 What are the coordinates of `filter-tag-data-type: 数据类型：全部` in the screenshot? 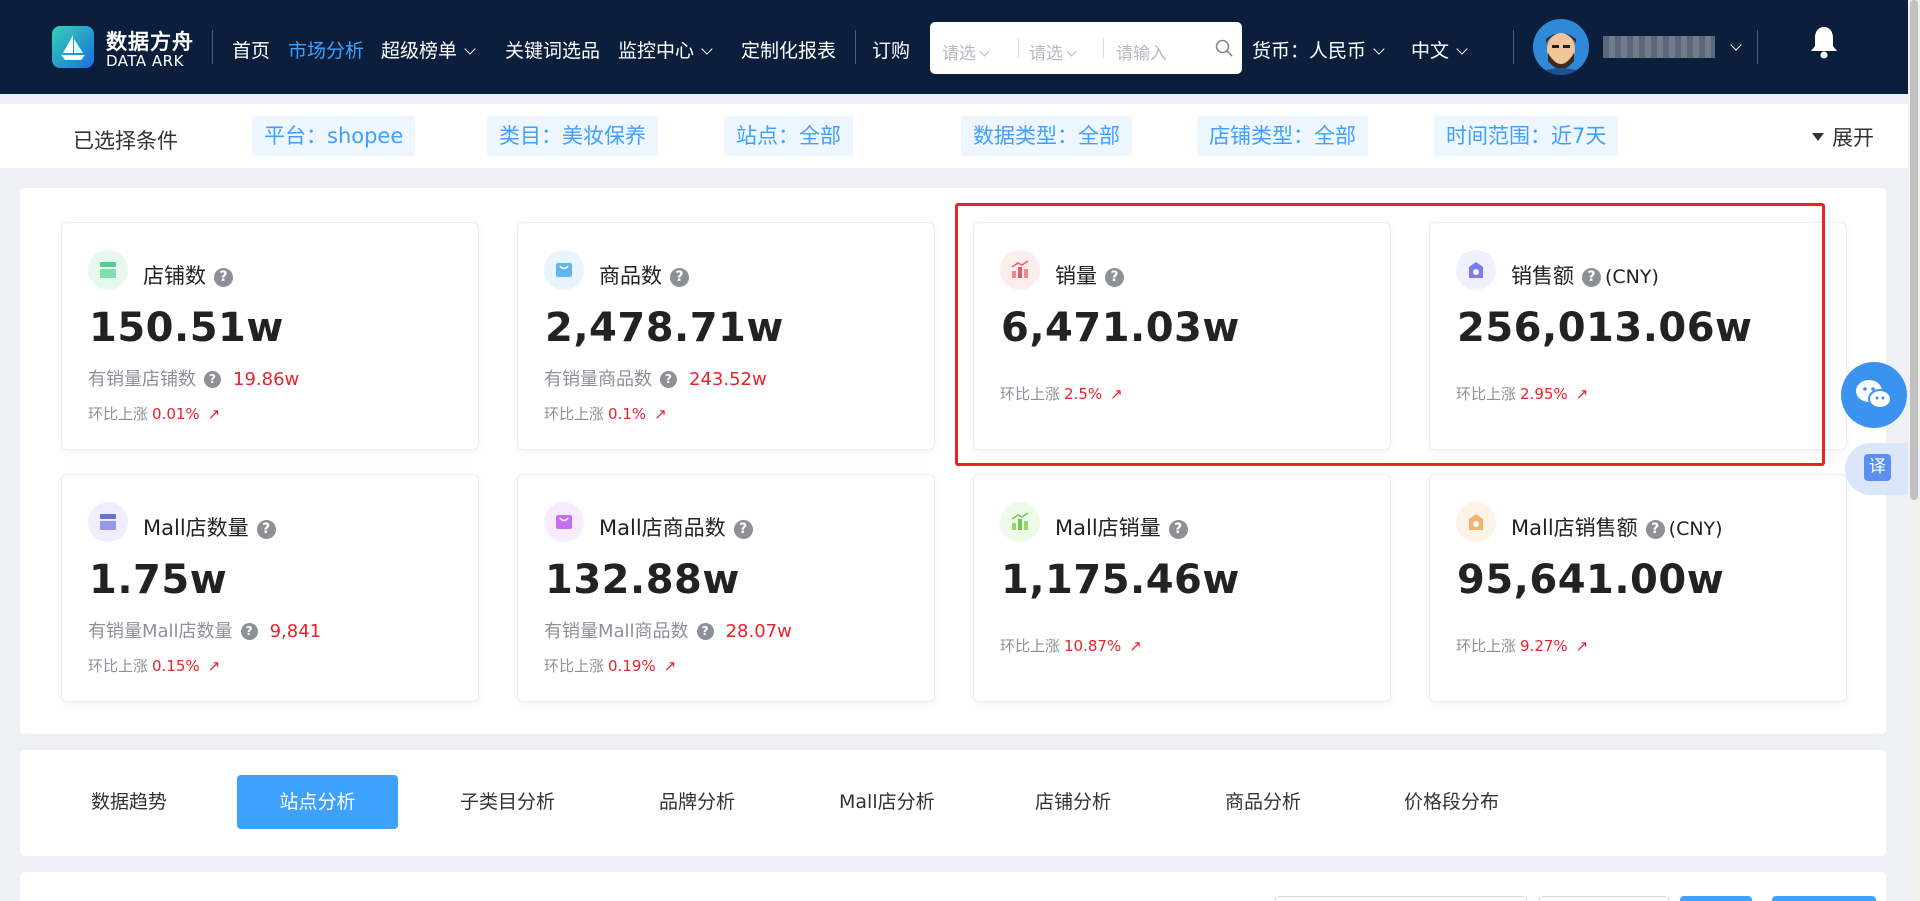 It's located at (1046, 136).